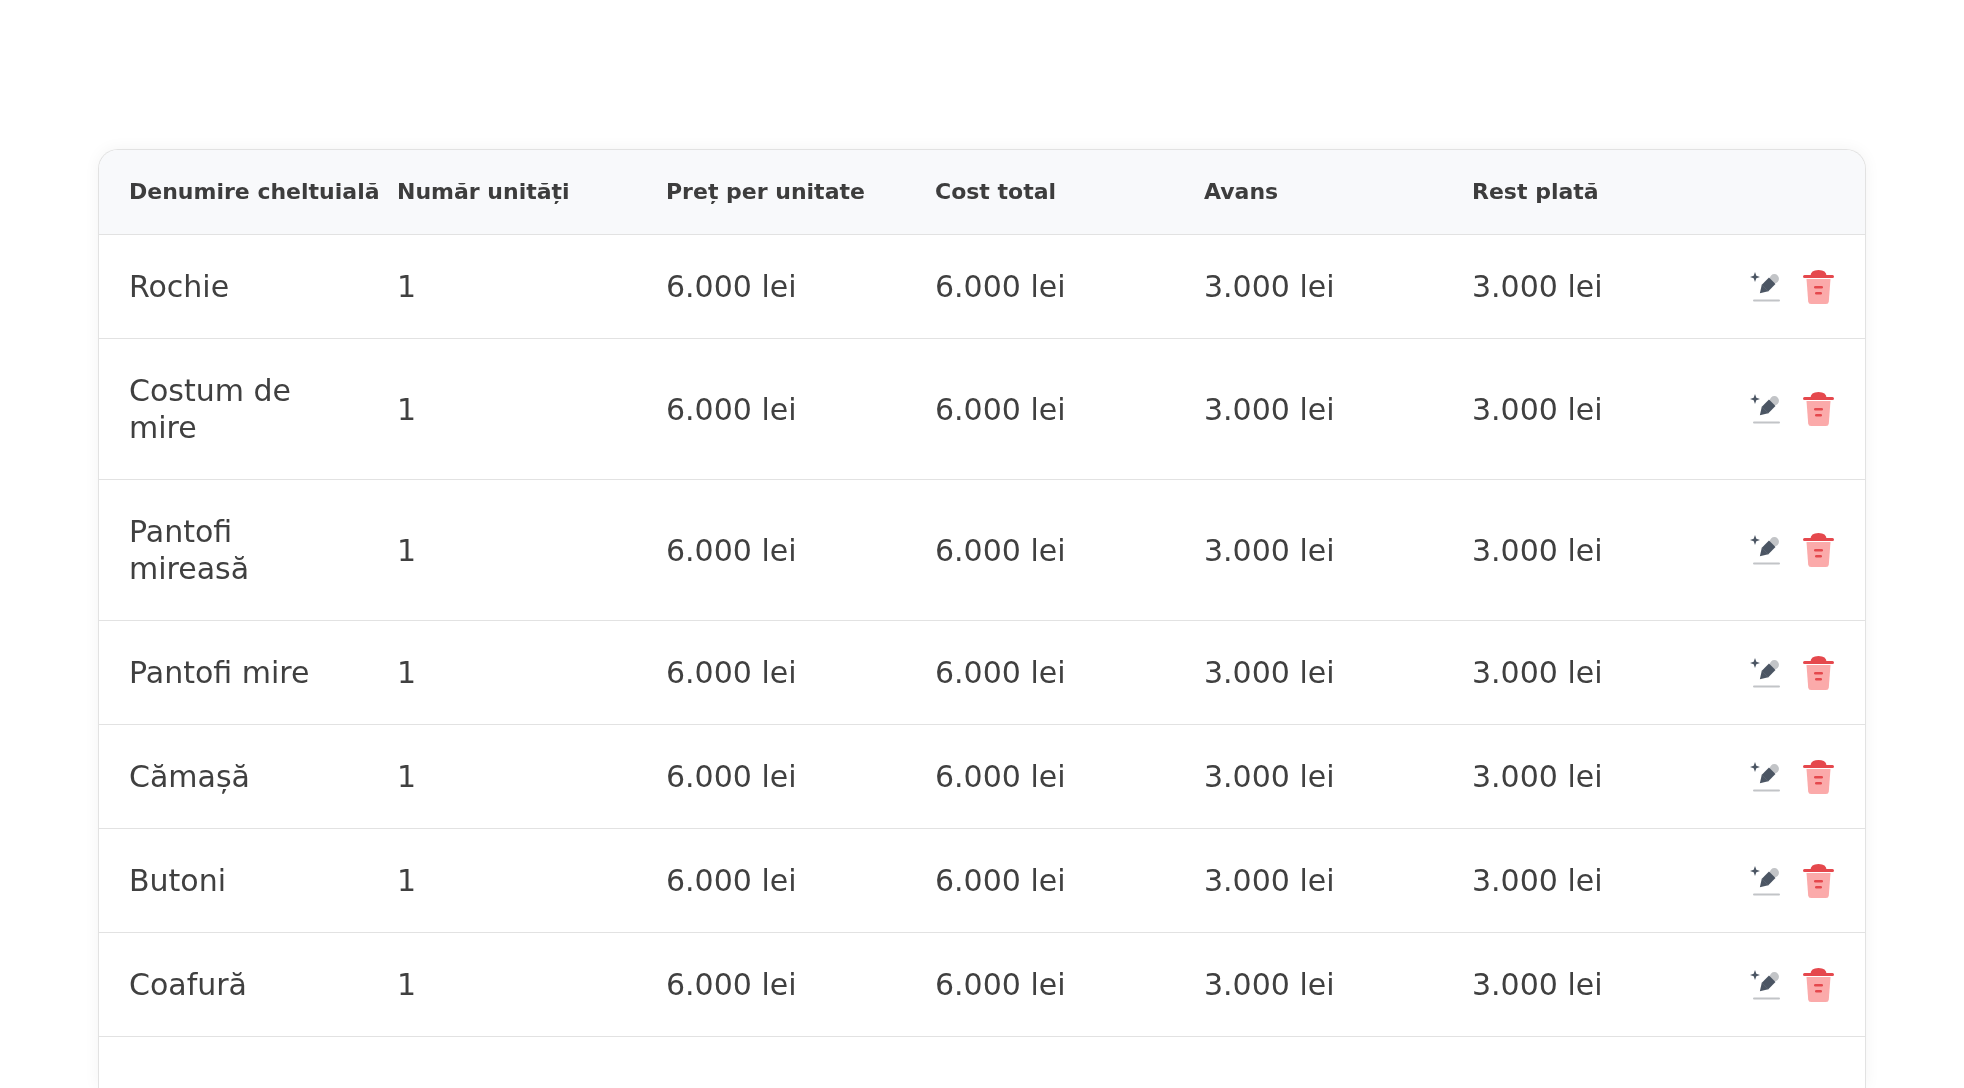 Image resolution: width=1964 pixels, height=1088 pixels. Describe the element at coordinates (190, 550) in the screenshot. I see `table-cell-text: Pantofi mireasă` at that location.